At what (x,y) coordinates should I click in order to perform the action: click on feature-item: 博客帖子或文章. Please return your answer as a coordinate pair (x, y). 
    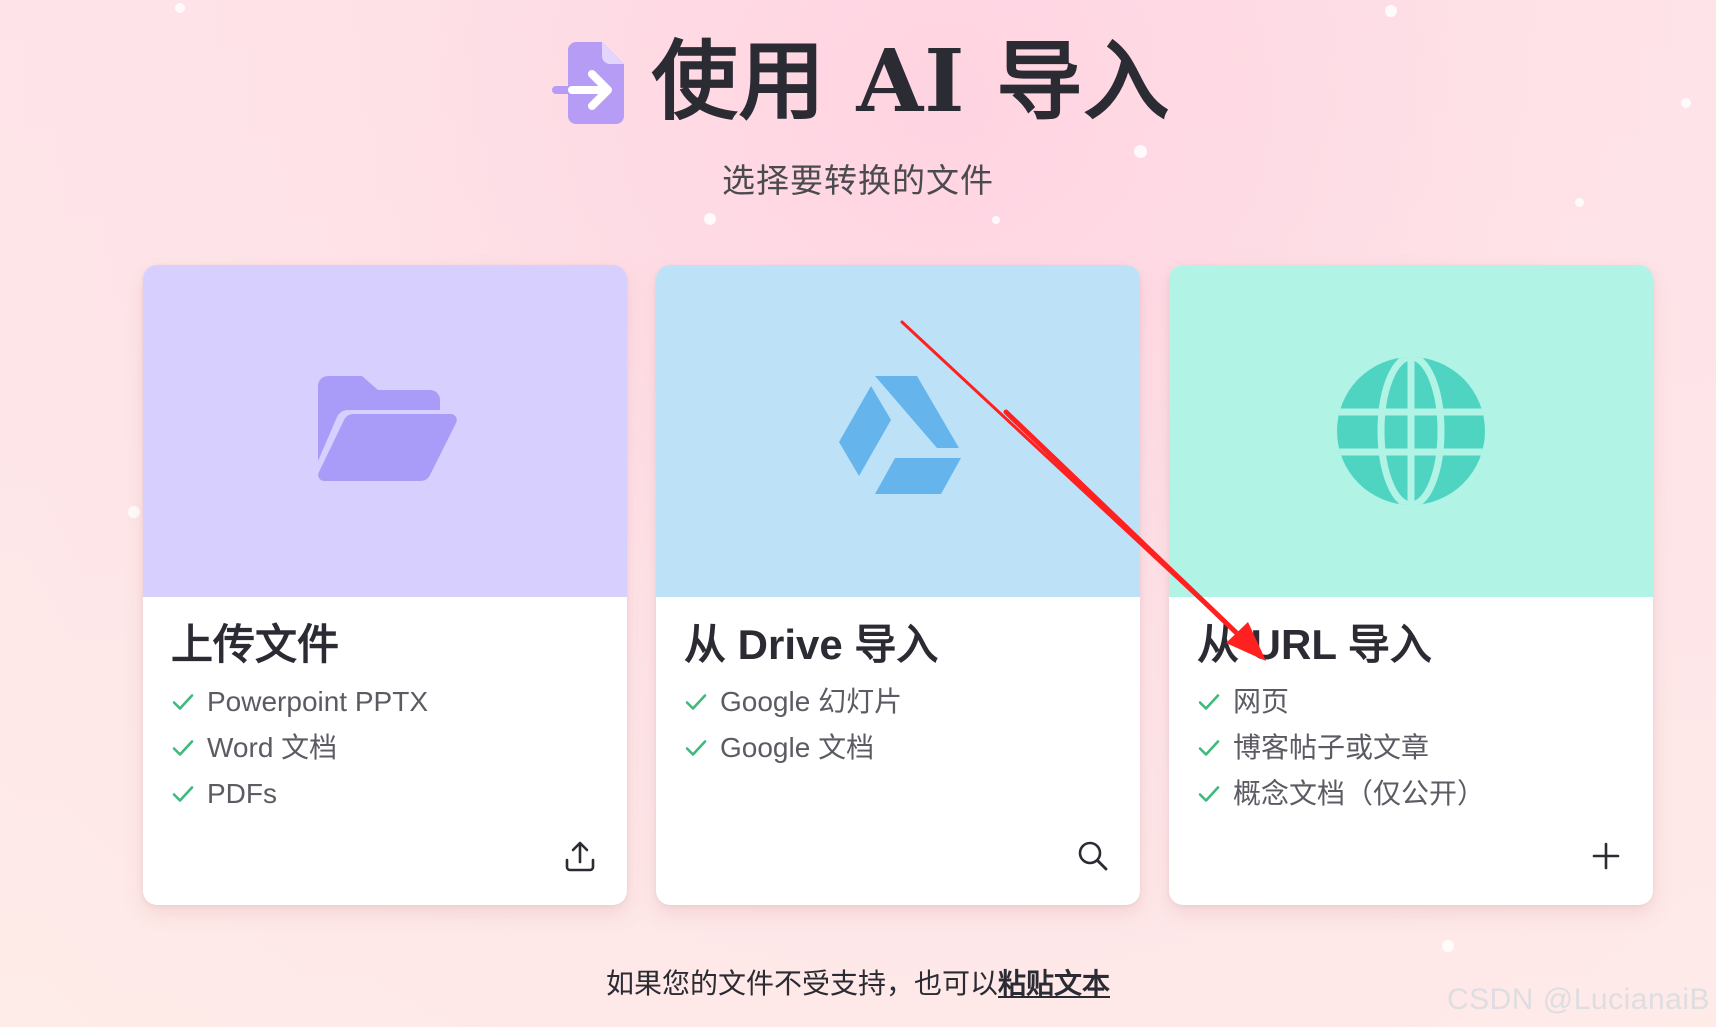
    Looking at the image, I should click on (1411, 748).